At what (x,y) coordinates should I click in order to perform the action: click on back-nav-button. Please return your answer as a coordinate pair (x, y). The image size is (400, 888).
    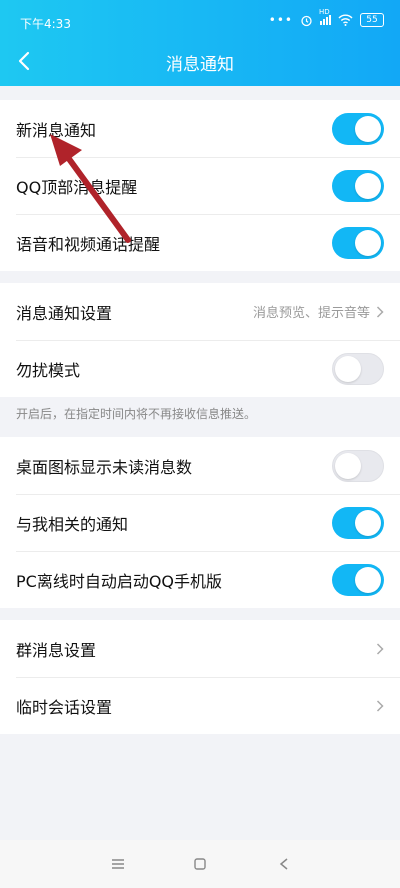
    Looking at the image, I should click on (284, 864).